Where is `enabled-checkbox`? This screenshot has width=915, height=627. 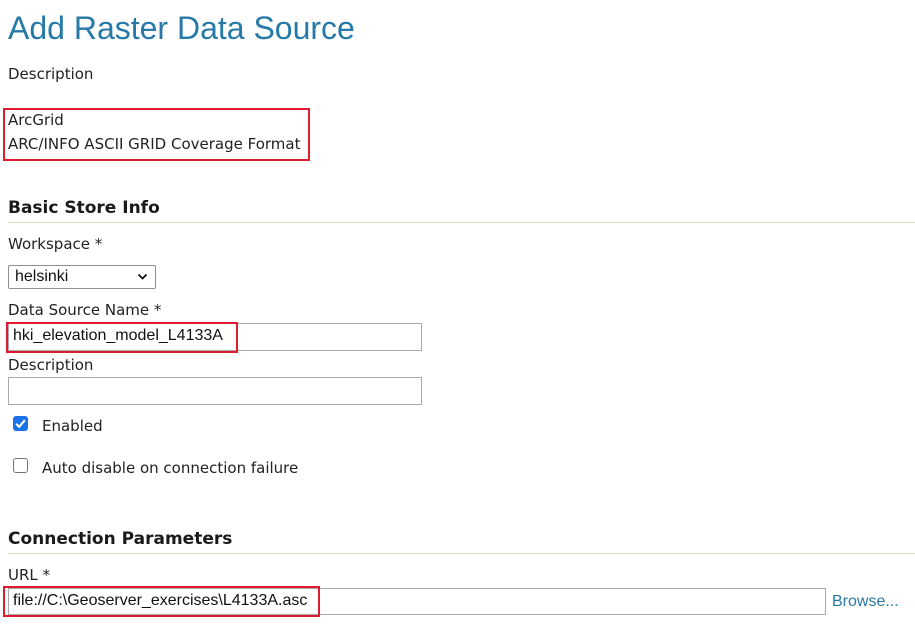 enabled-checkbox is located at coordinates (20, 423).